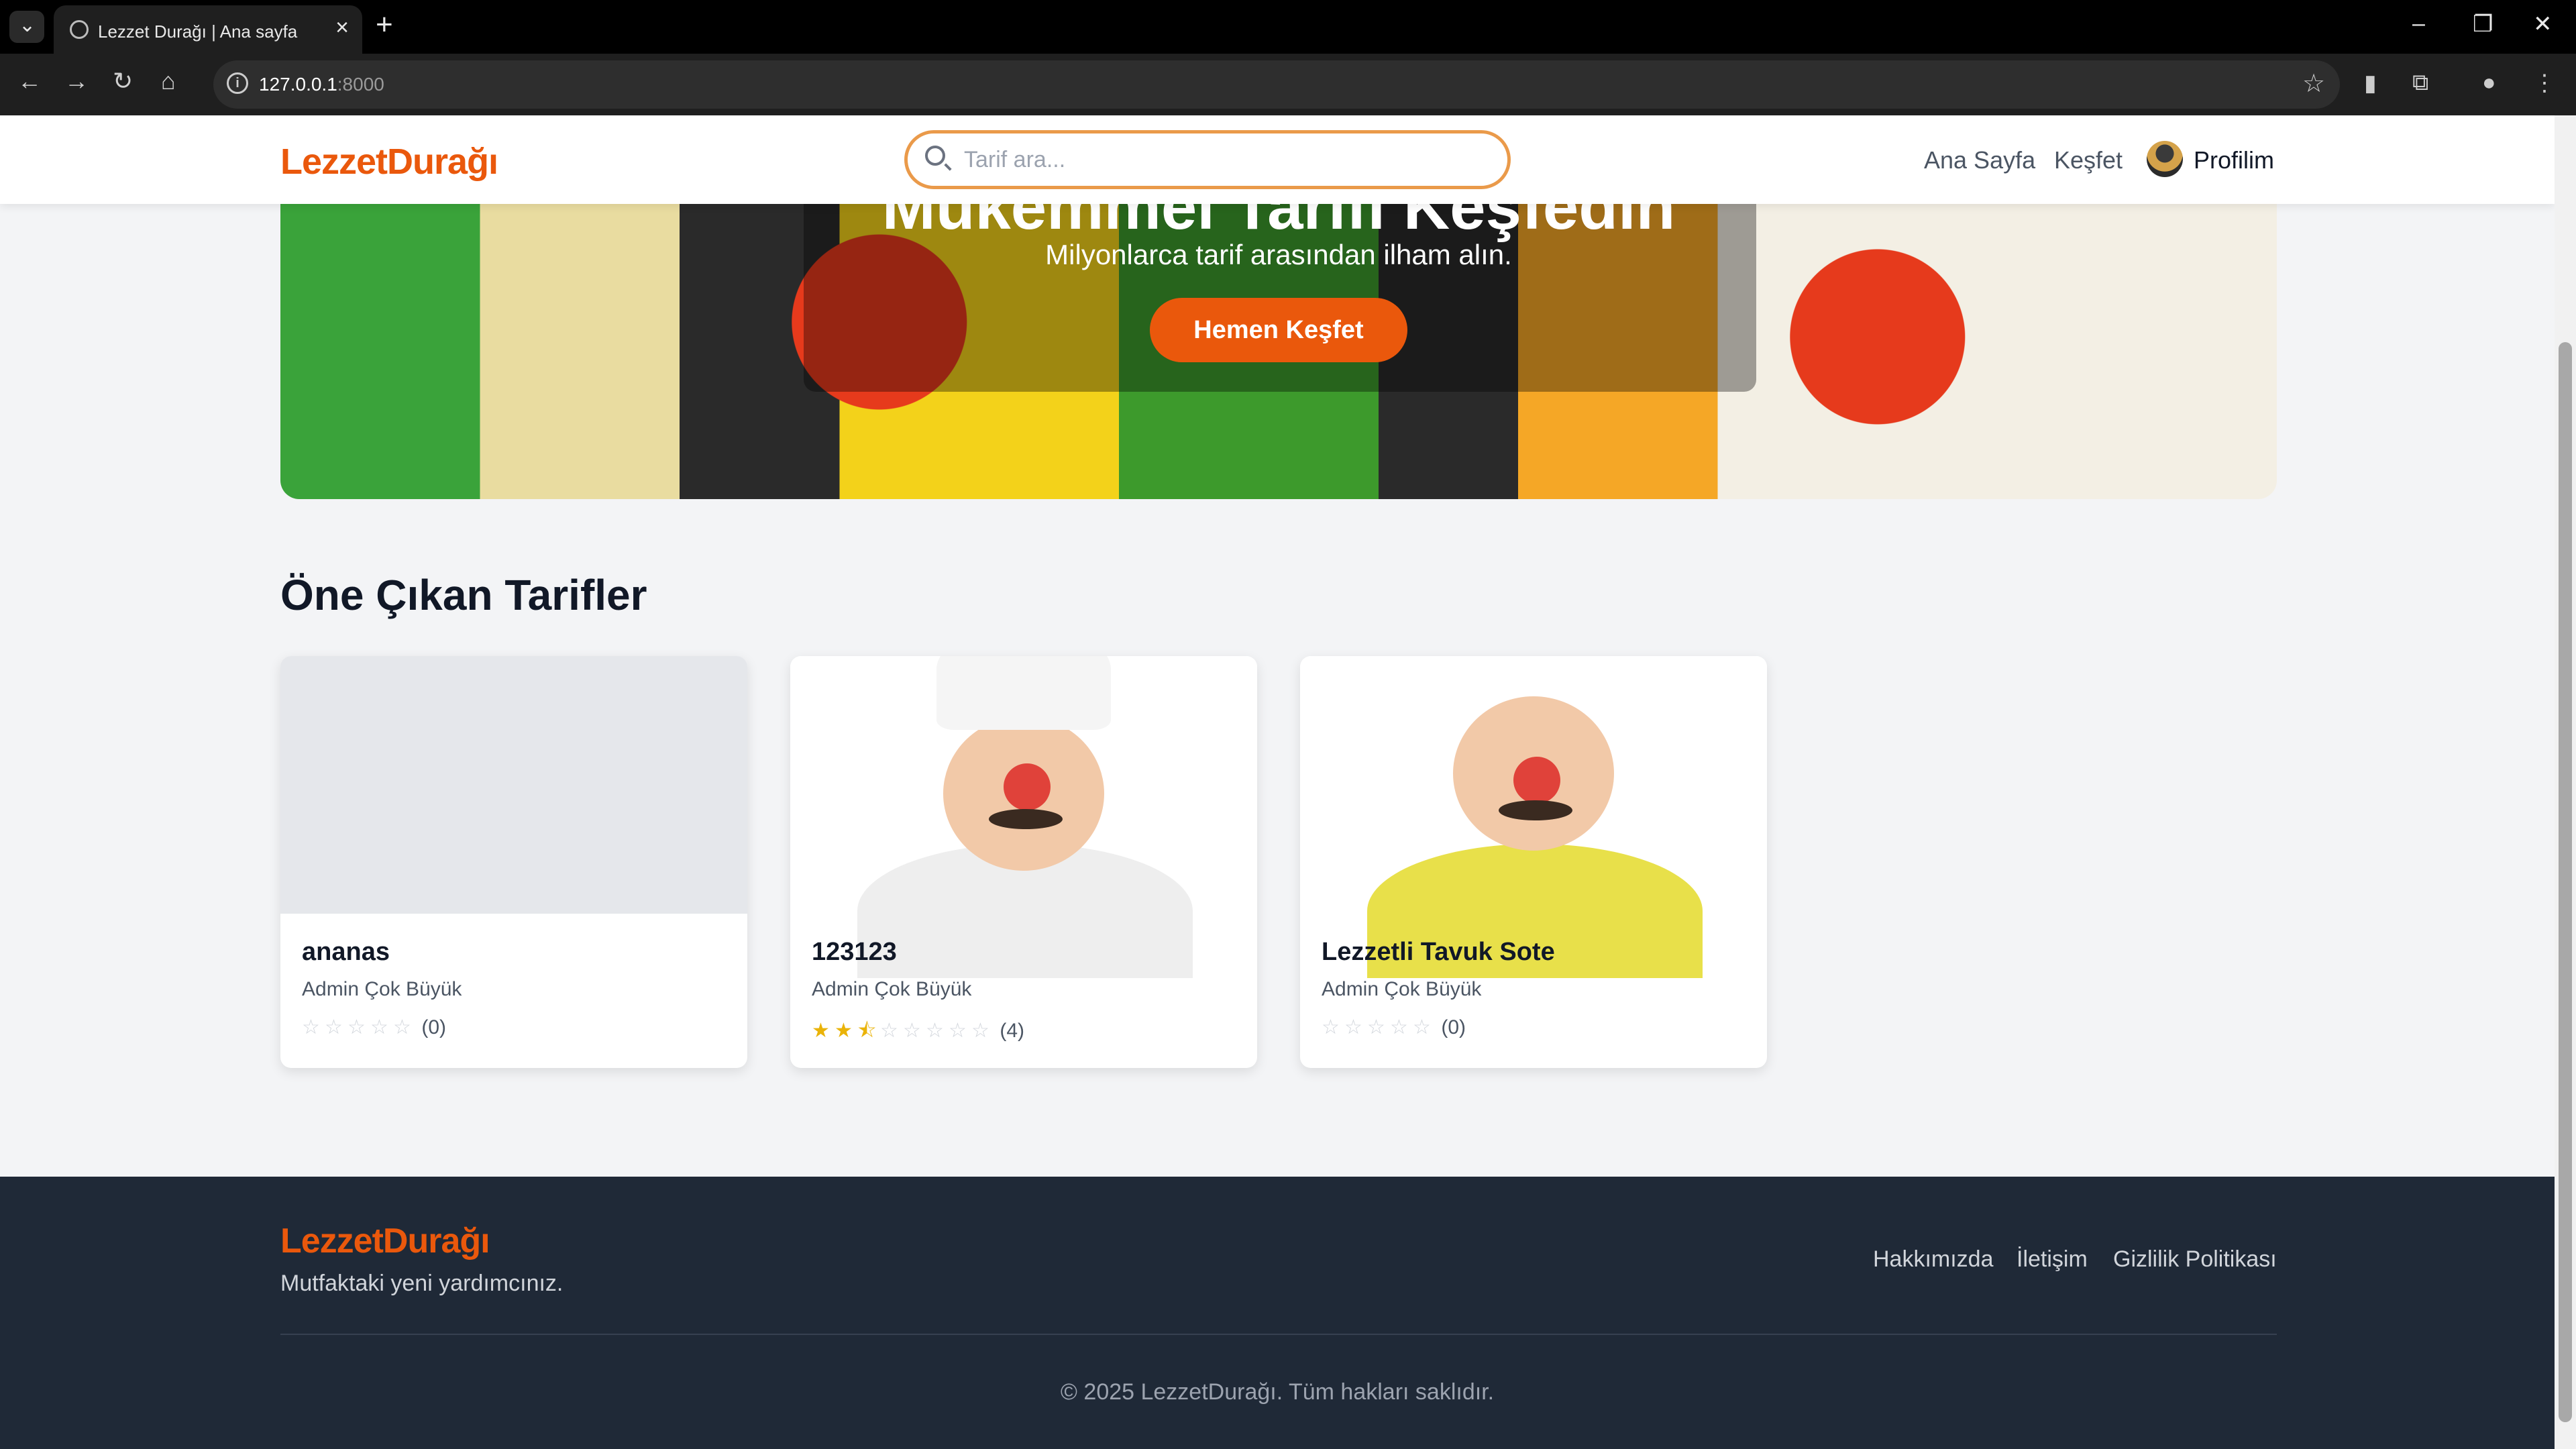  Describe the element at coordinates (1278, 254) in the screenshot. I see `hero-subtitle: Milyonlarca tarif arasından ilham alın.` at that location.